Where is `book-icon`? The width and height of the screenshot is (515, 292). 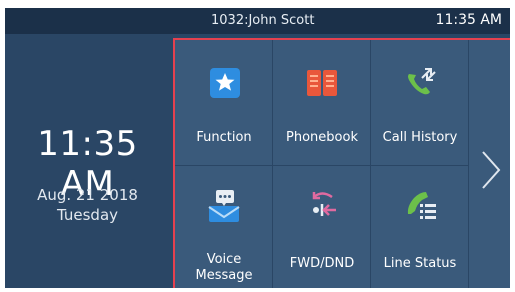
book-icon is located at coordinates (322, 83).